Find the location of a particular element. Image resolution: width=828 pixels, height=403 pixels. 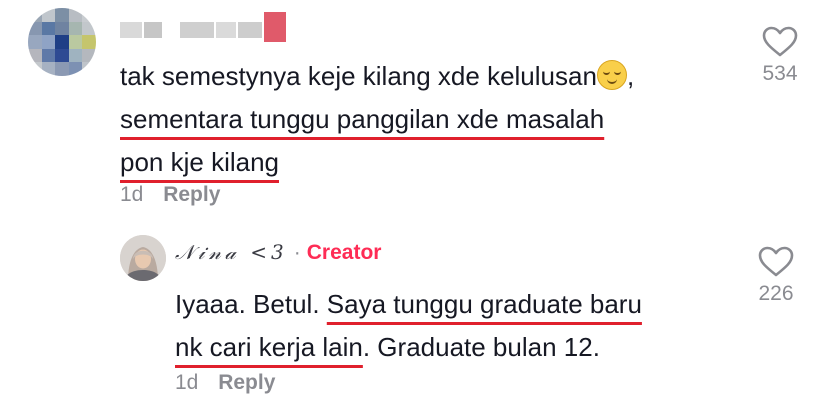

comment-text-line1: tak semestynya keje kilang xde kelulusan is located at coordinates (358, 76).